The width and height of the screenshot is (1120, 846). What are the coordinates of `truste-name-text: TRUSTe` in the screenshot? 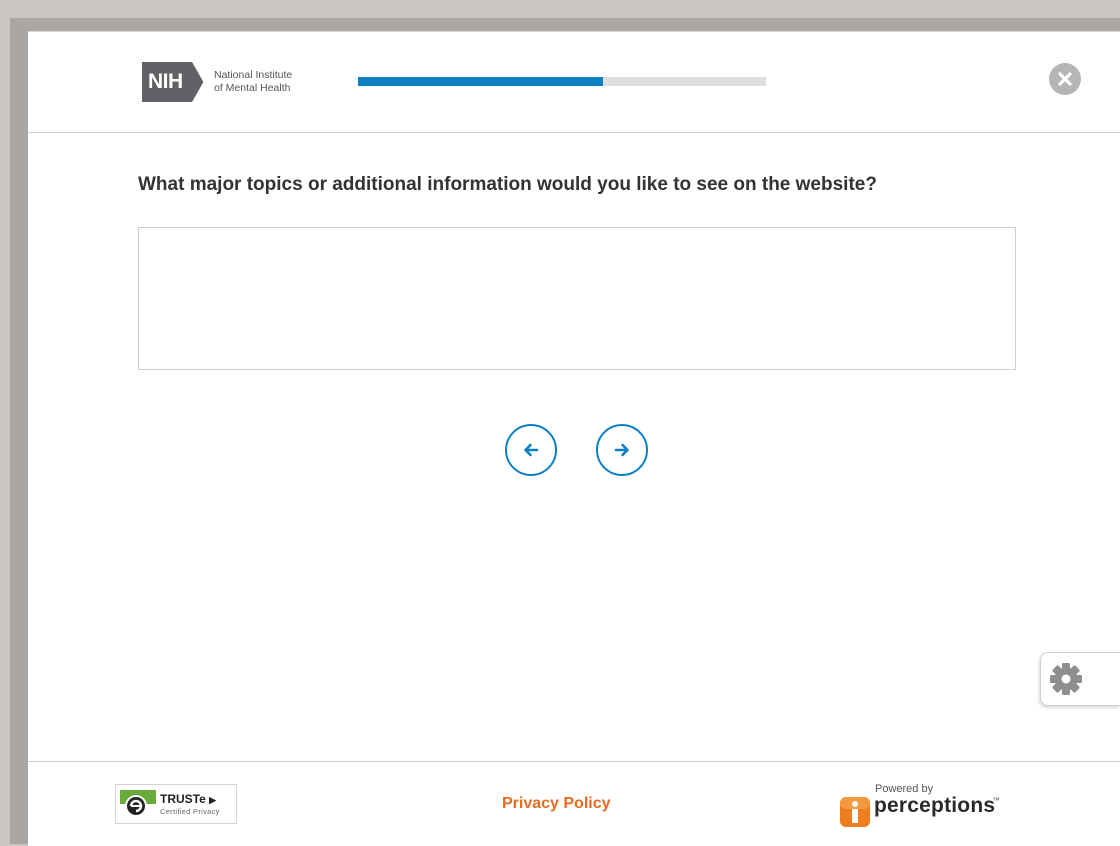 It's located at (183, 799).